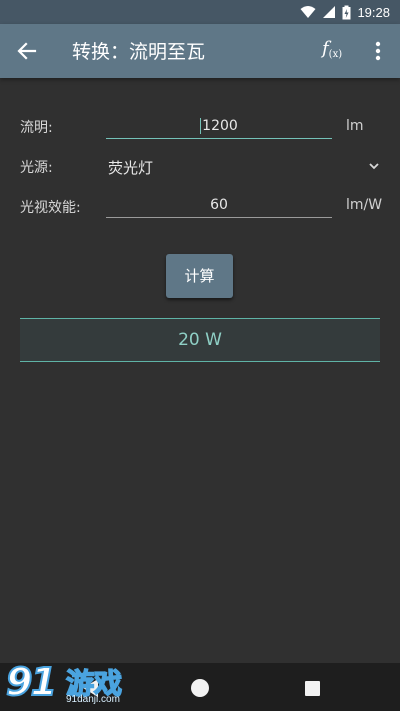 This screenshot has width=400, height=711. I want to click on watermark-logo: 91 游戏 91danji.com, so click(74, 683).